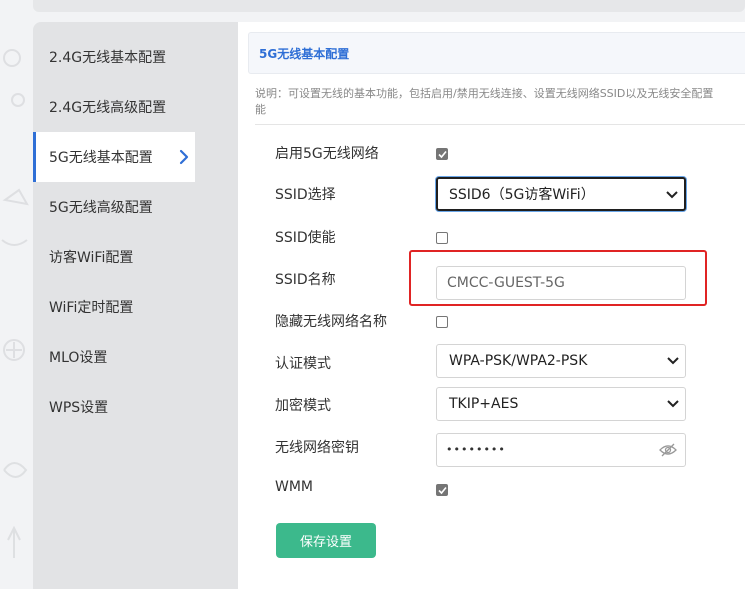  What do you see at coordinates (389, 6) in the screenshot?
I see `top-bar` at bounding box center [389, 6].